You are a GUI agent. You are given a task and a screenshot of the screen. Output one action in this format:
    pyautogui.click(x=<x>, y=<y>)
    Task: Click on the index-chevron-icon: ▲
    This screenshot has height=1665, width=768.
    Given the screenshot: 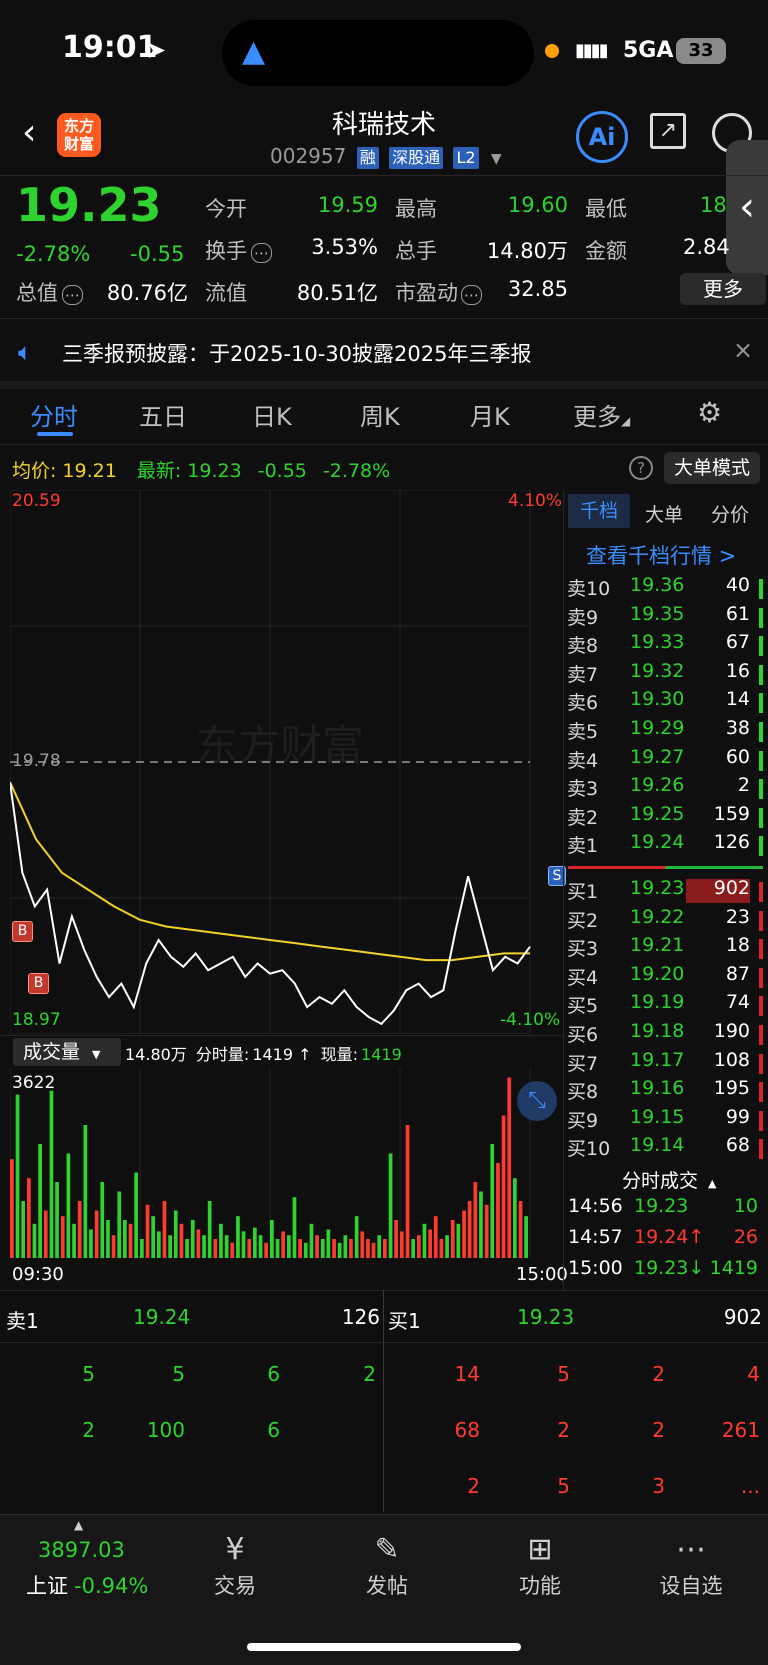 What is the action you would take?
    pyautogui.click(x=78, y=1525)
    